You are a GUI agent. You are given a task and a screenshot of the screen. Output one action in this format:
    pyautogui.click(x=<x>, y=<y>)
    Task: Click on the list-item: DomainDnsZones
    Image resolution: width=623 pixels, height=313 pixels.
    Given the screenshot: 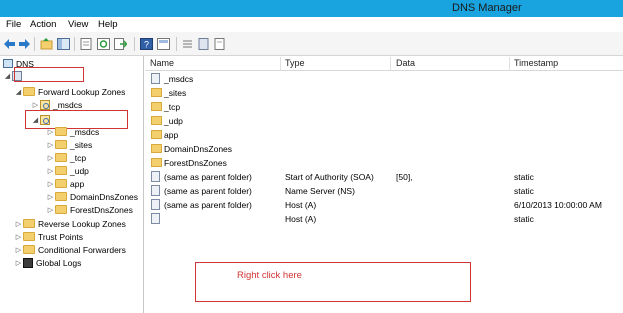 What is the action you would take?
    pyautogui.click(x=384, y=149)
    